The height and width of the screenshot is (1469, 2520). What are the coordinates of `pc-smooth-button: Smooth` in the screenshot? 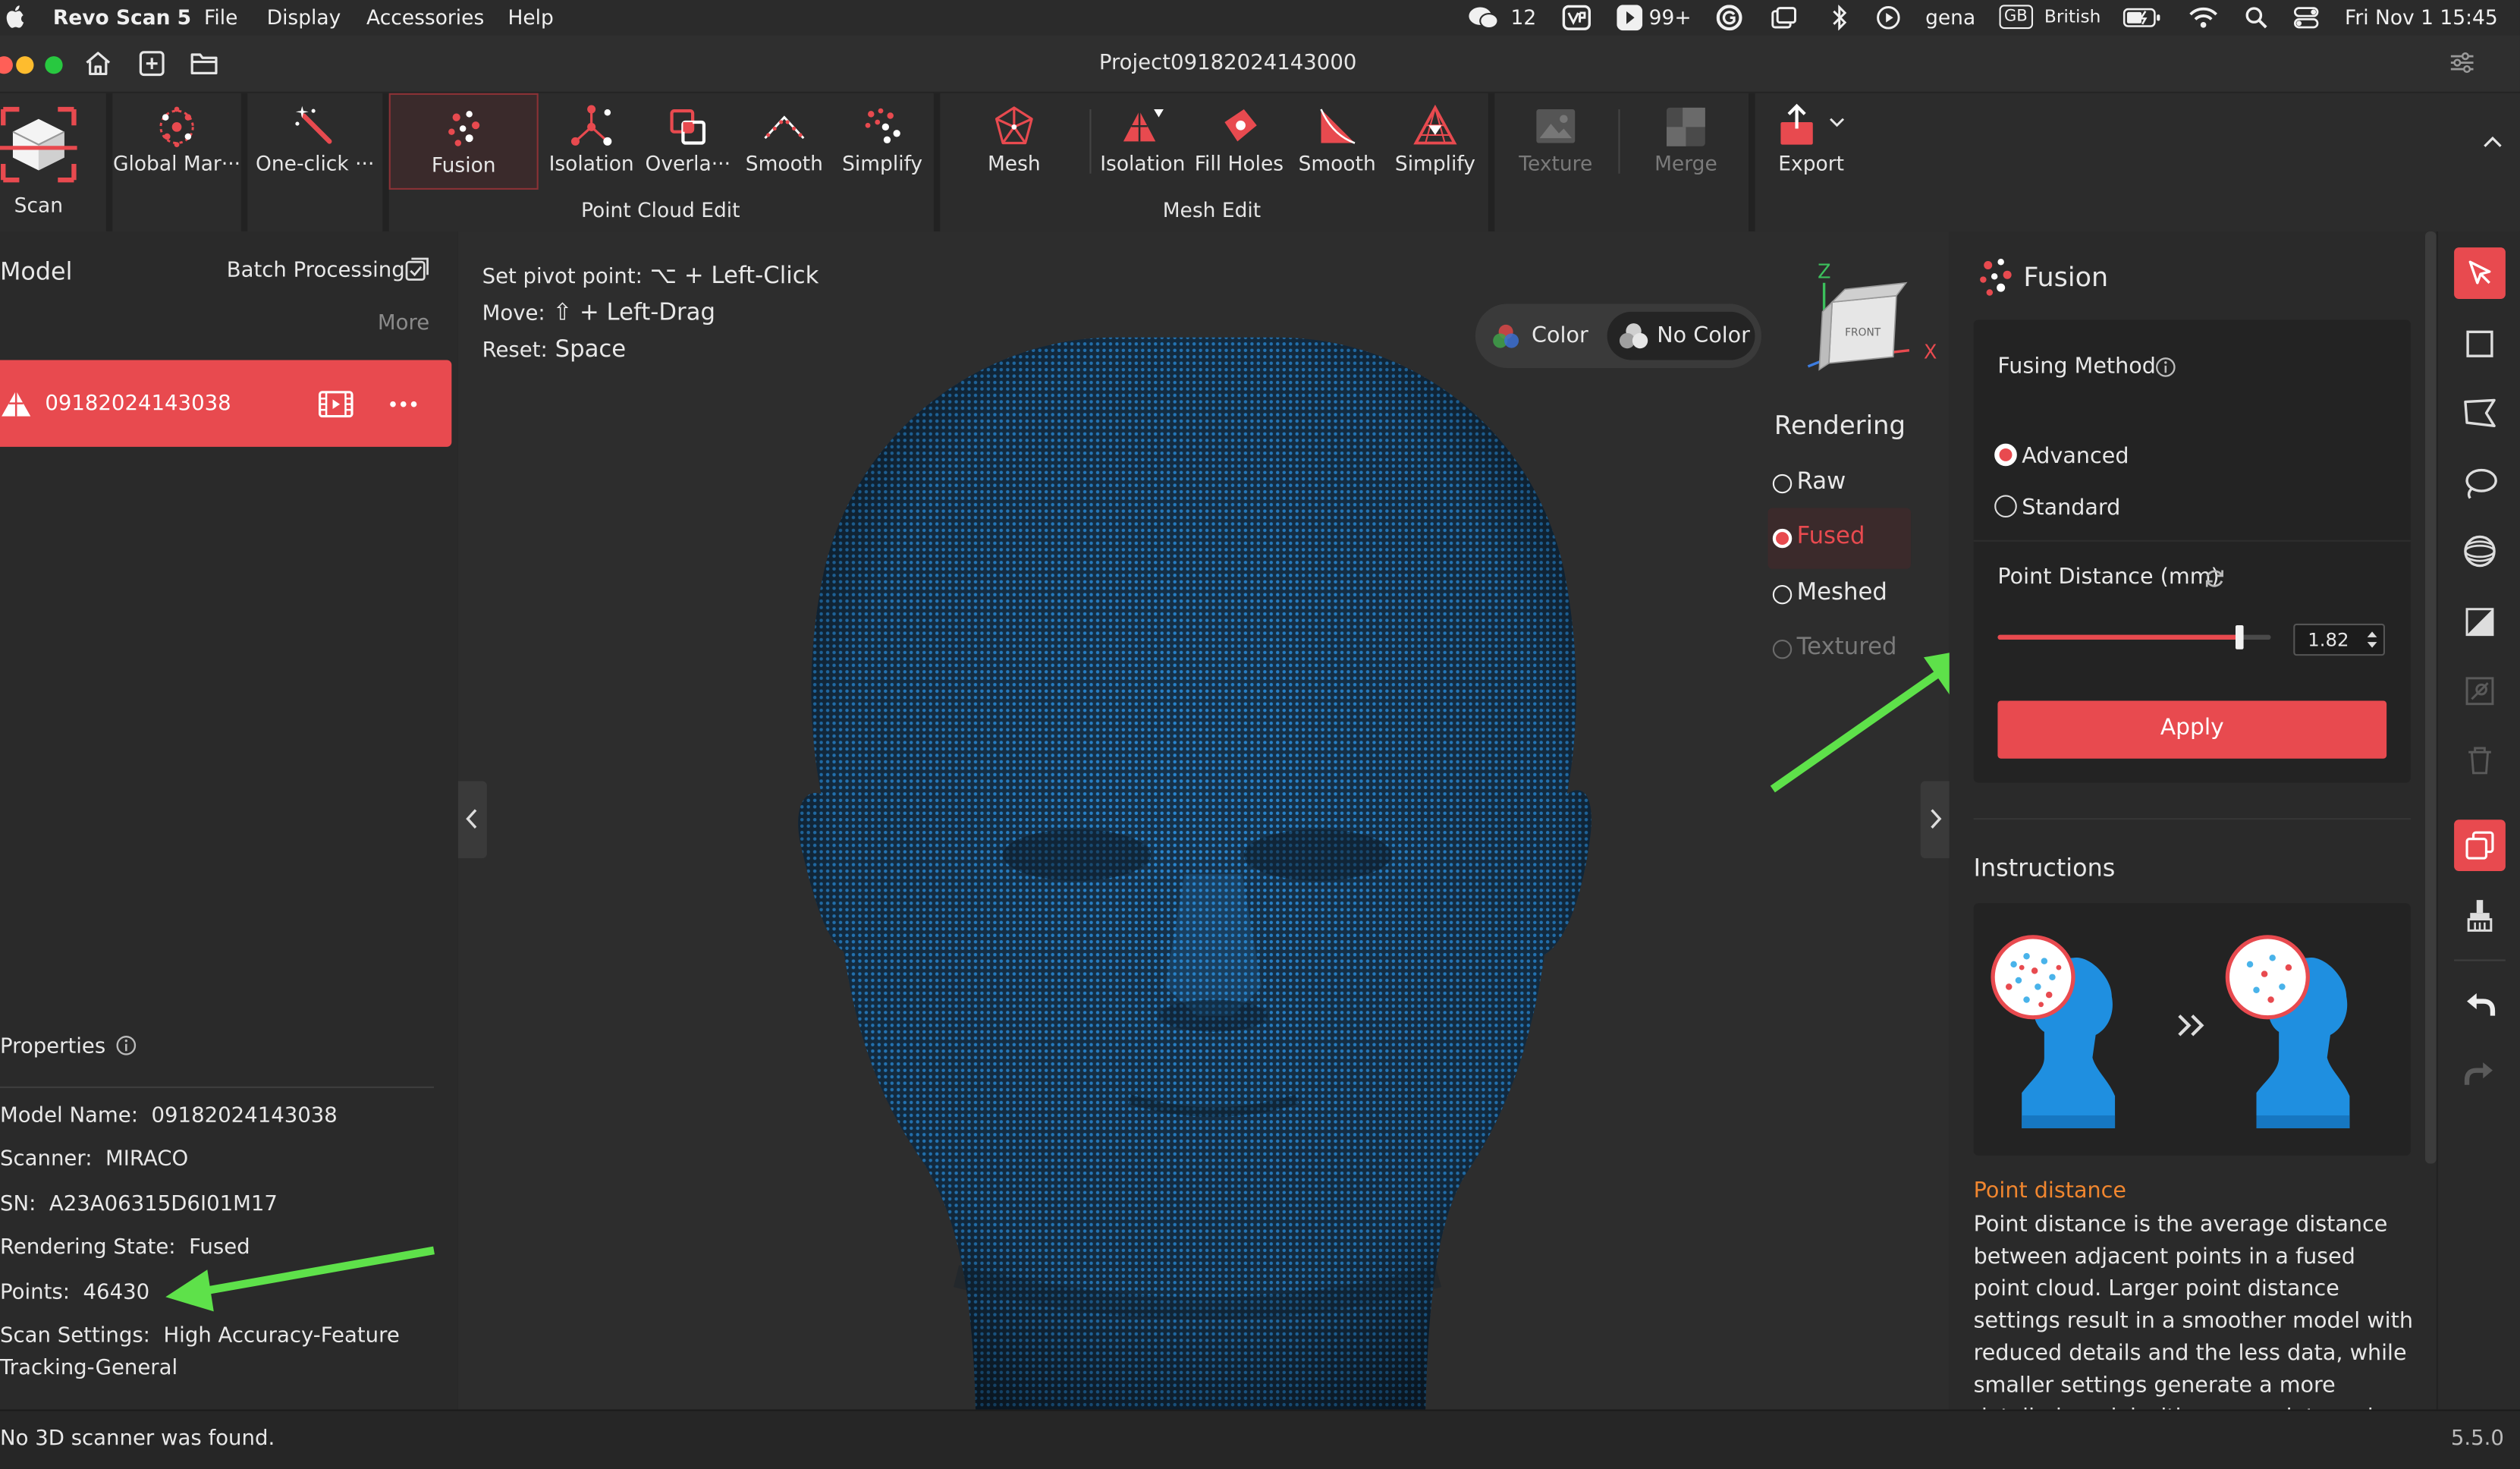 It's located at (784, 141).